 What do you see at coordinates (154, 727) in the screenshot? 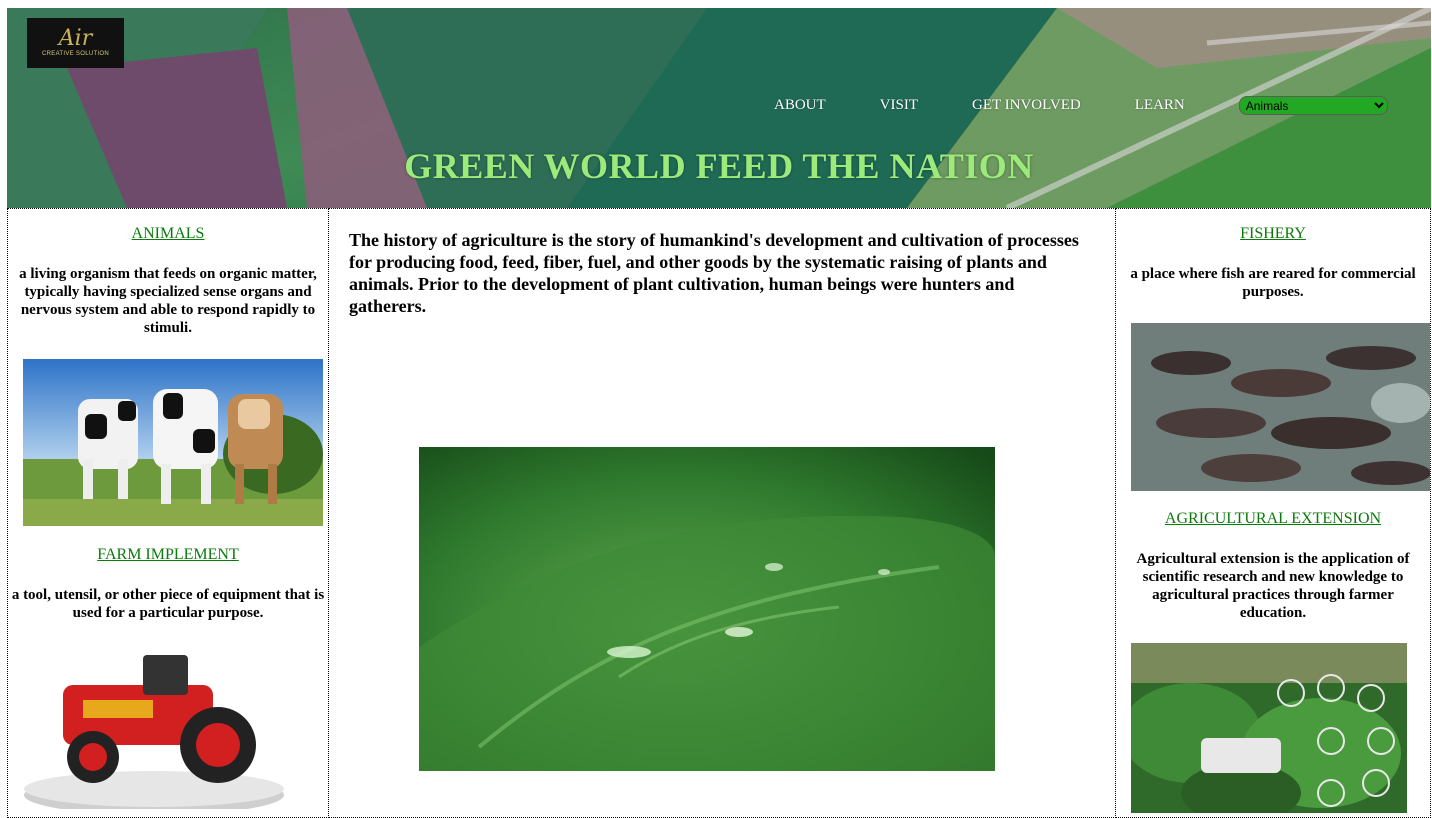
I see `tractor-image` at bounding box center [154, 727].